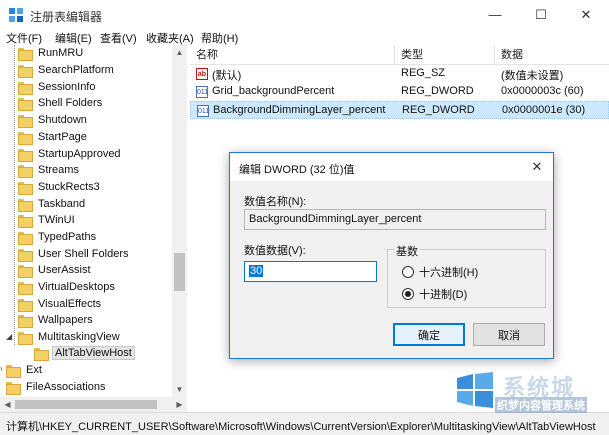 The height and width of the screenshot is (435, 609). I want to click on menu-help: 帮助(H), so click(219, 38).